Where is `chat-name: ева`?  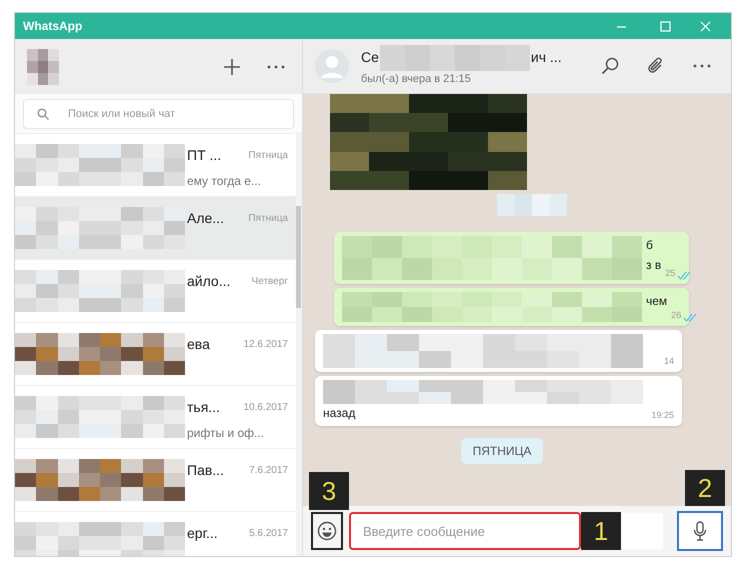
chat-name: ева is located at coordinates (198, 344).